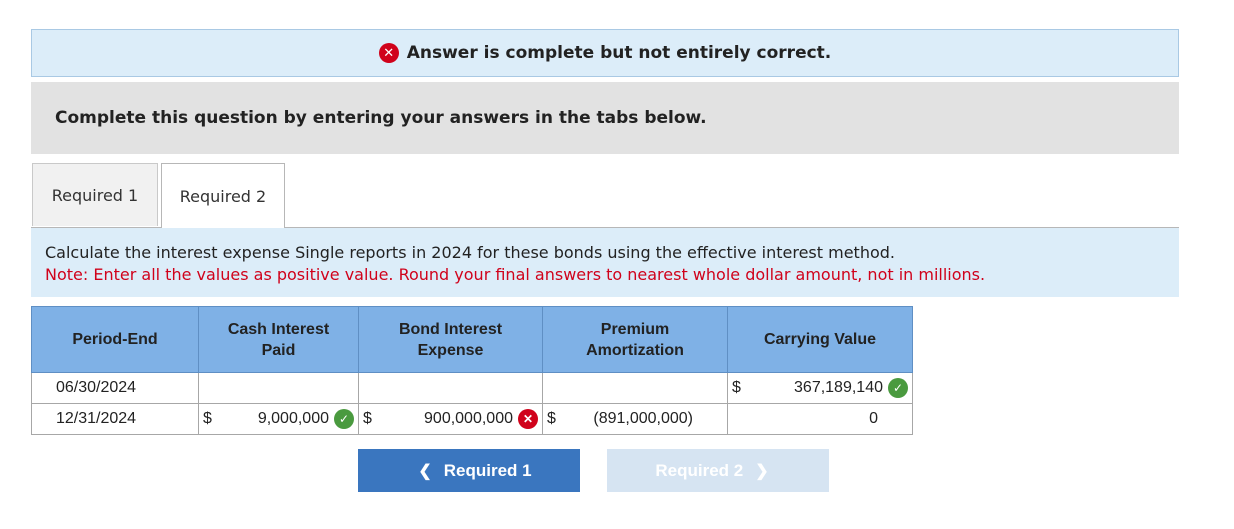 The width and height of the screenshot is (1234, 529). I want to click on tab-required-2: Required 2, so click(223, 195).